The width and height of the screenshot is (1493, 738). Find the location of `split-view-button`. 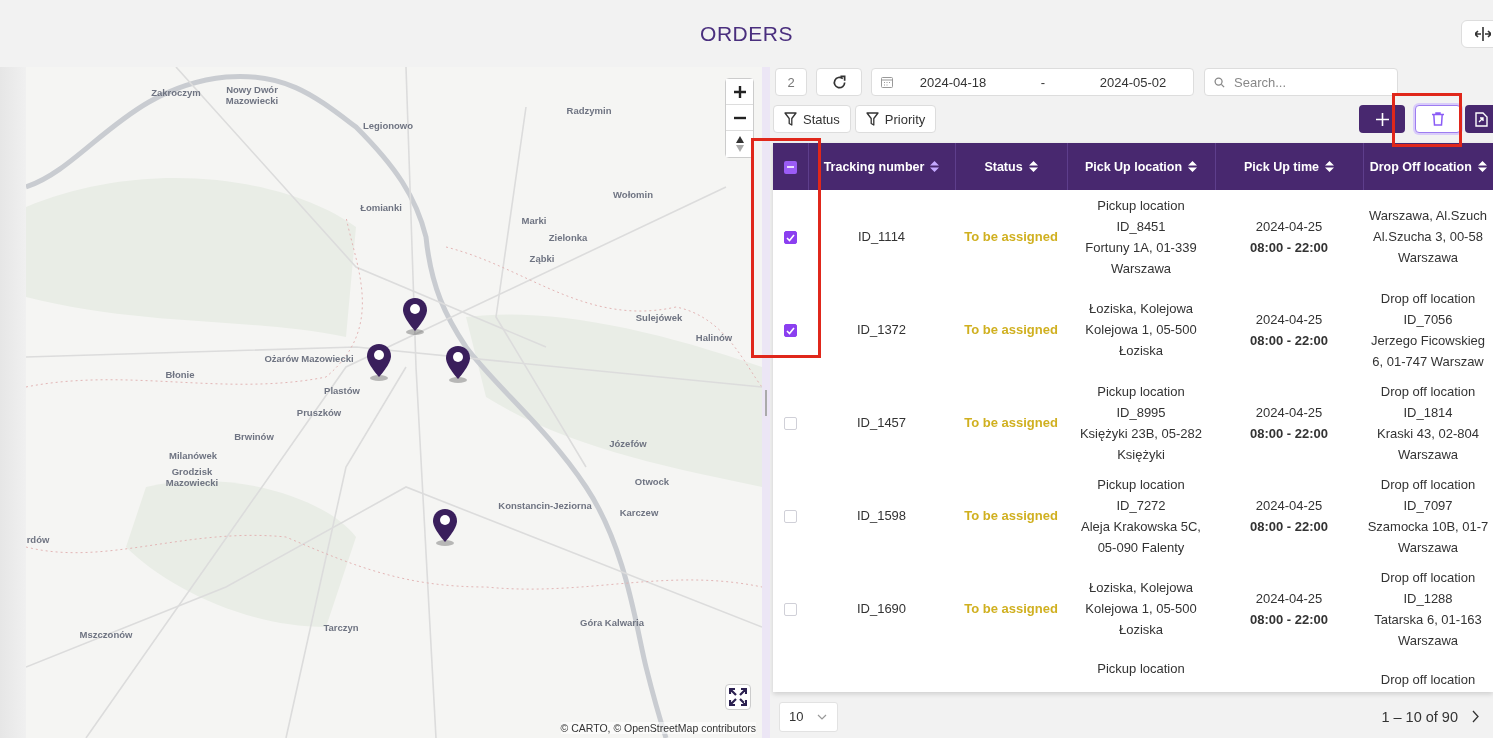

split-view-button is located at coordinates (1477, 33).